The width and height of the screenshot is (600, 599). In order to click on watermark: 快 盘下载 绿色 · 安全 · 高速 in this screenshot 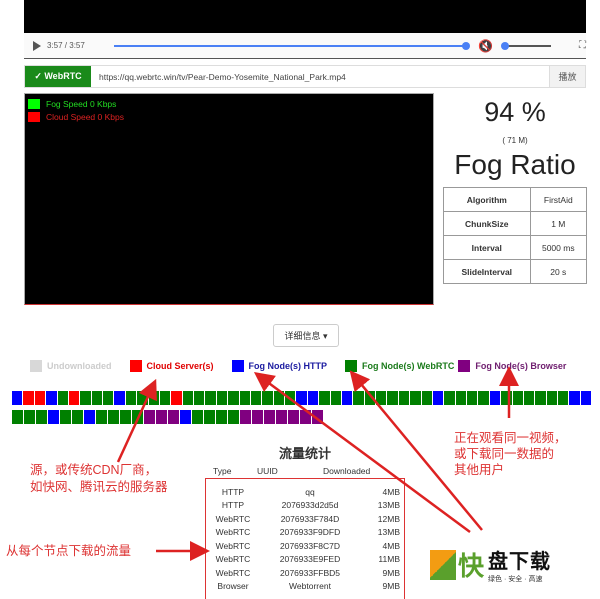, I will do `click(490, 564)`.